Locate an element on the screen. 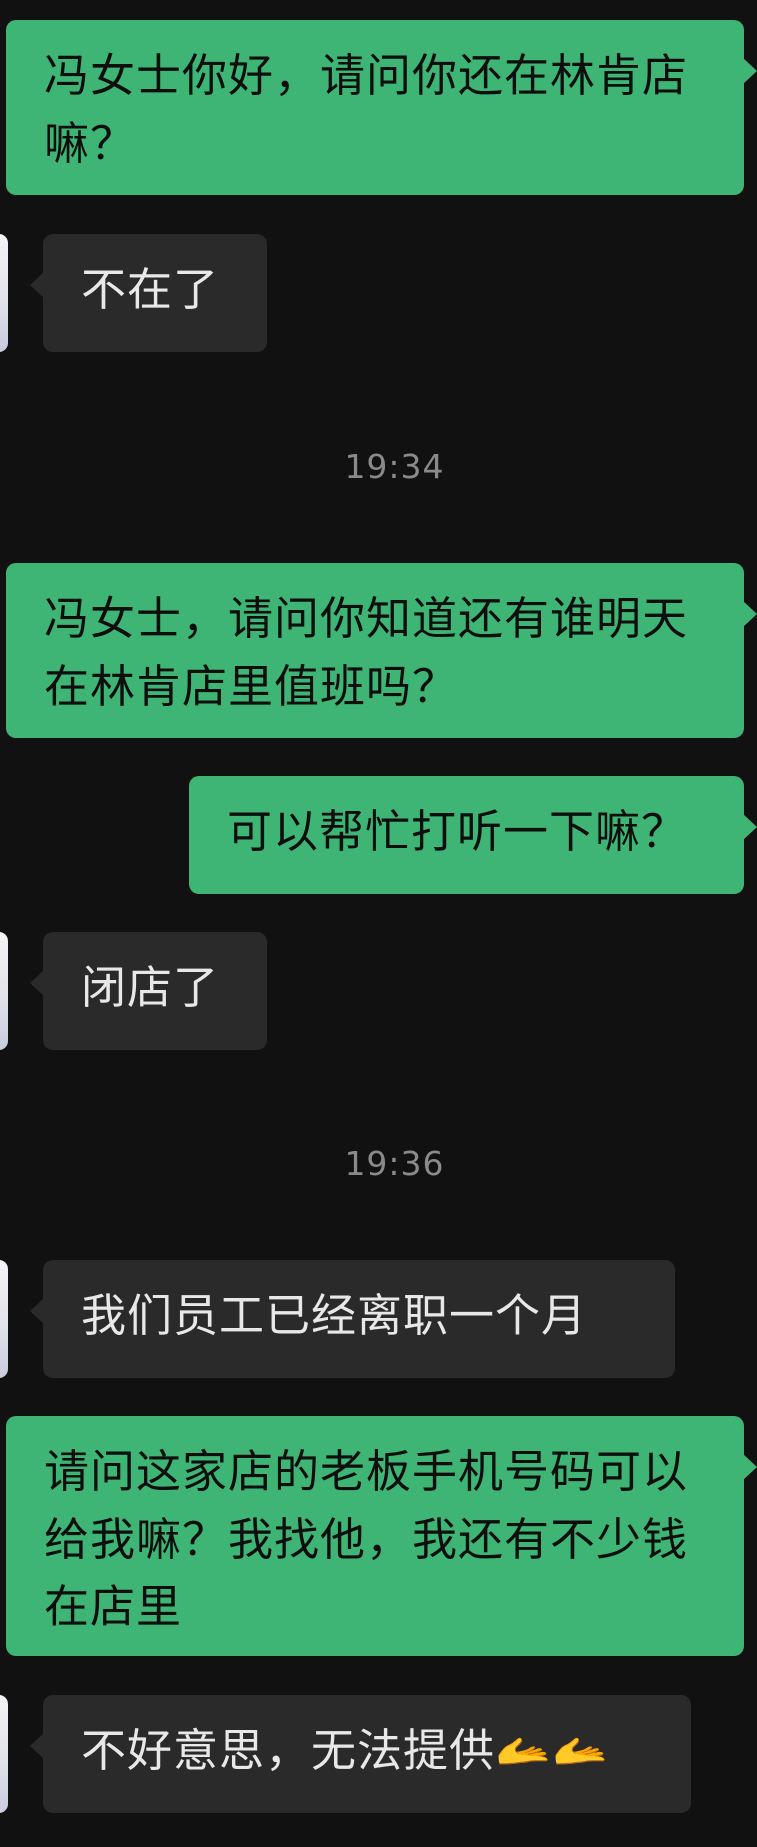 The image size is (757, 1847). outgoing-message-bubble: 请问这家店的老板手机号码可以给我嘛？我找他，我还有不少钱在店里 is located at coordinates (381, 1536).